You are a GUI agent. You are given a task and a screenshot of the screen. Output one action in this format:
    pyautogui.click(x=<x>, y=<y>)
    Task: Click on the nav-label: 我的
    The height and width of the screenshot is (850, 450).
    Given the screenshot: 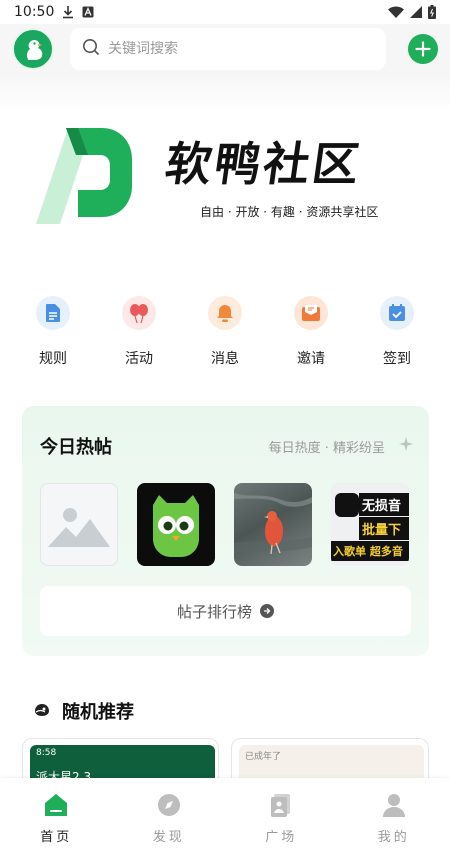 What is the action you would take?
    pyautogui.click(x=393, y=837)
    